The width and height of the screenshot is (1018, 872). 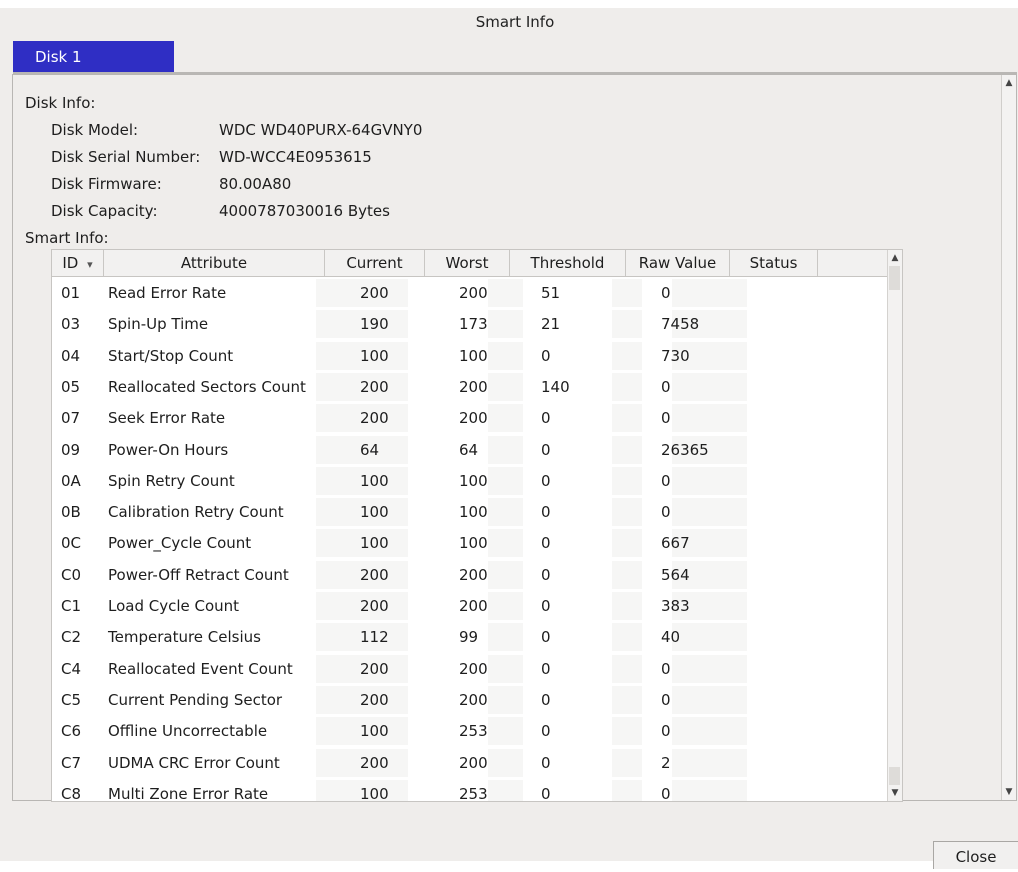 I want to click on scrollbar-thumb, so click(x=894, y=776).